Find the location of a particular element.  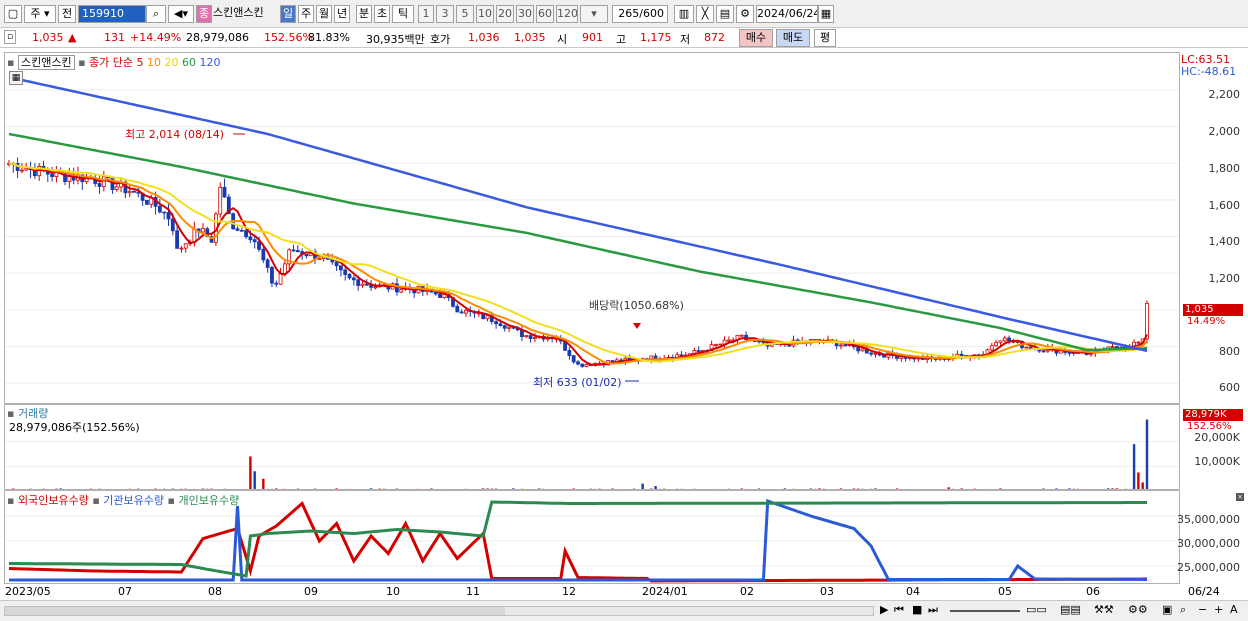

table-icon: ▦ is located at coordinates (16, 78).